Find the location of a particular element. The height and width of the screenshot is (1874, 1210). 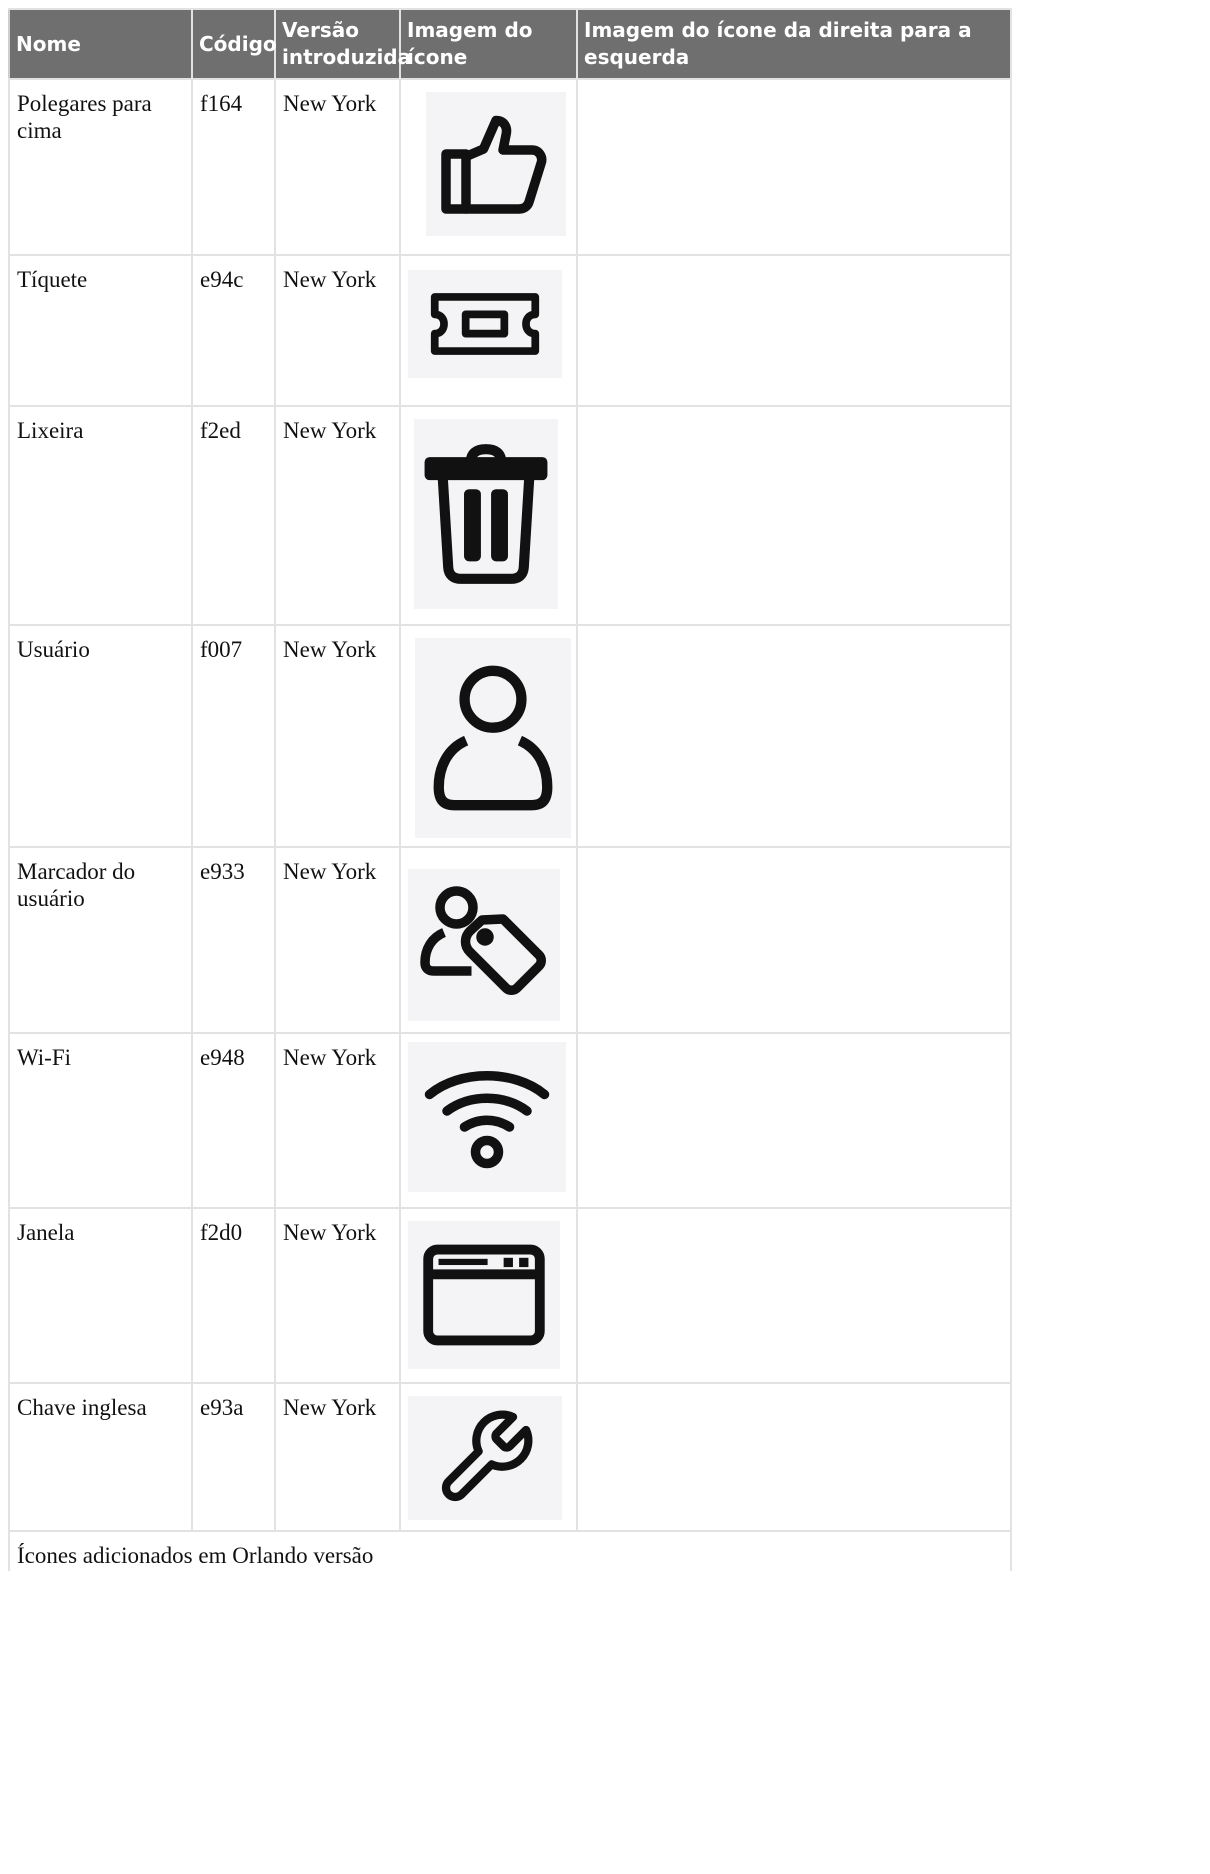

user-icon is located at coordinates (493, 738).